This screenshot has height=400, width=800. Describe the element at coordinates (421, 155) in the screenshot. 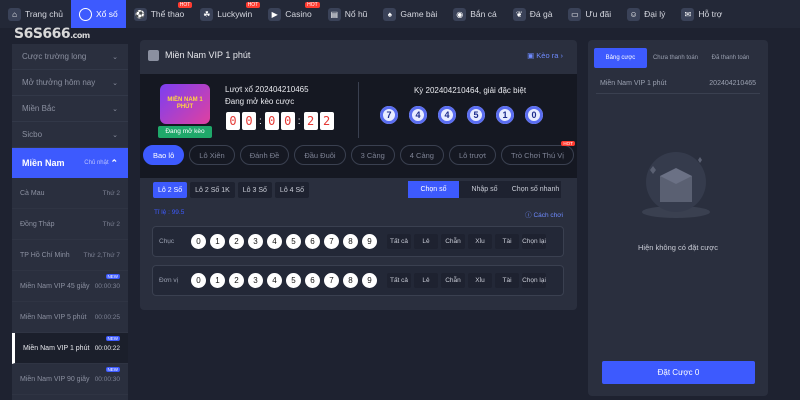

I see `bet-tab: 4 Càng` at that location.